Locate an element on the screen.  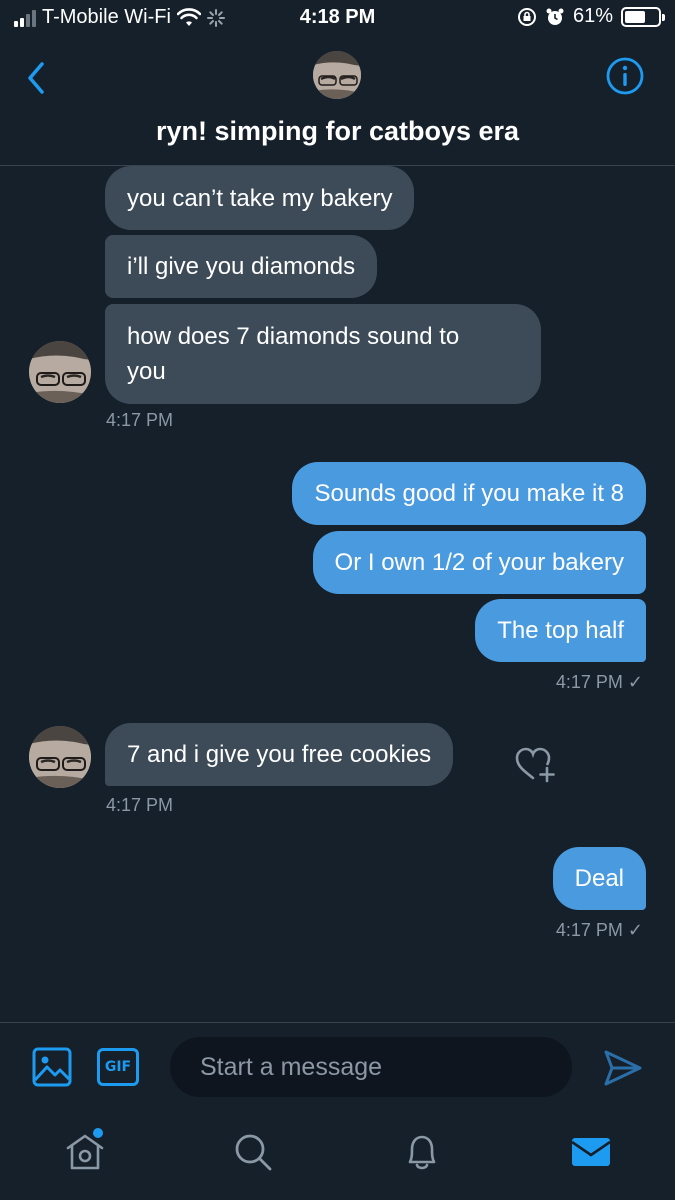
message-bubble-received: i’ll give you diamonds is located at coordinates (241, 266).